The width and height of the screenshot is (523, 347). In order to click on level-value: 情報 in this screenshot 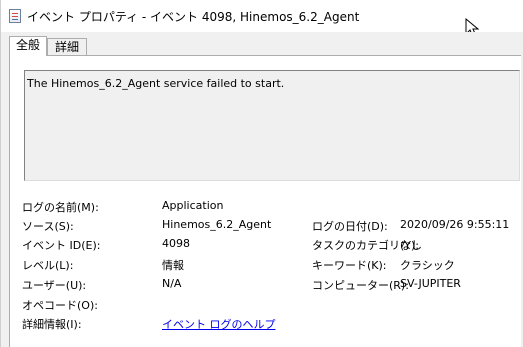, I will do `click(173, 265)`.